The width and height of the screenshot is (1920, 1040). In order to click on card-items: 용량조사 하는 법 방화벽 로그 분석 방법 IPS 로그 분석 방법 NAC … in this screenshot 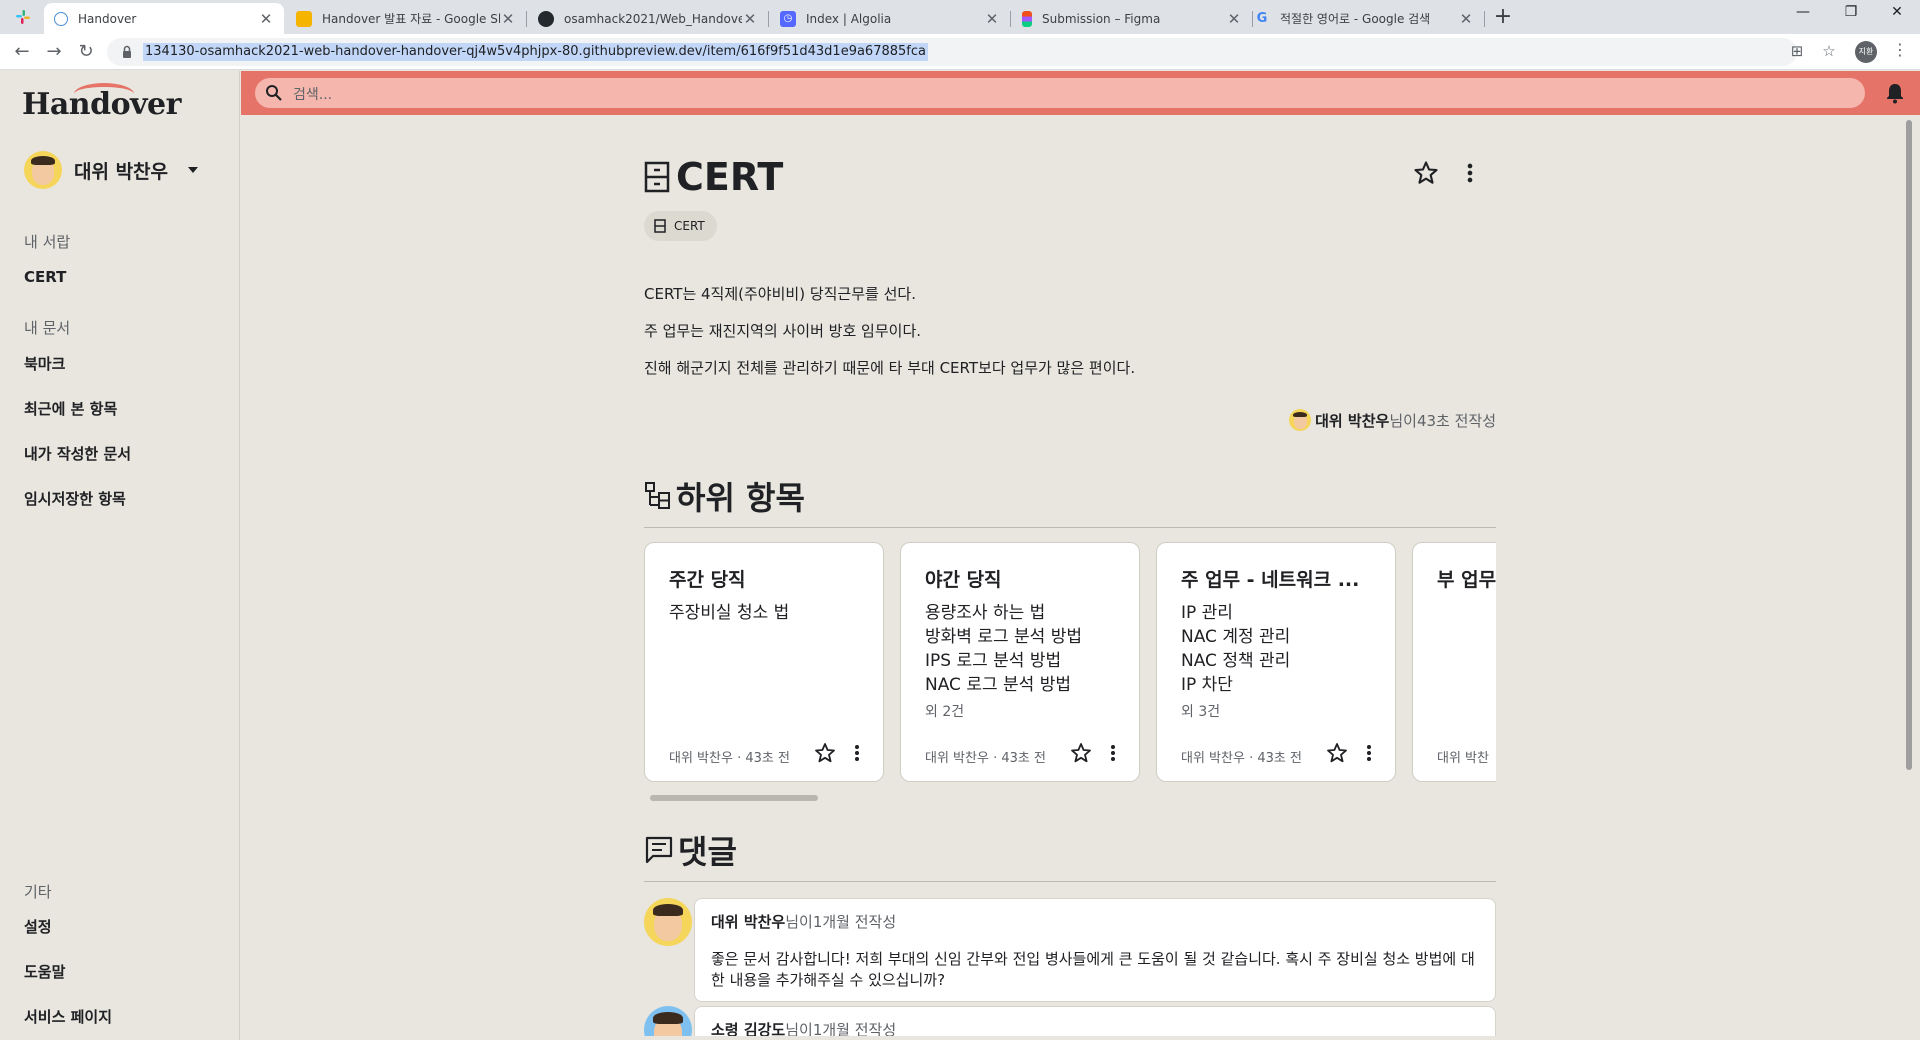, I will do `click(1003, 661)`.